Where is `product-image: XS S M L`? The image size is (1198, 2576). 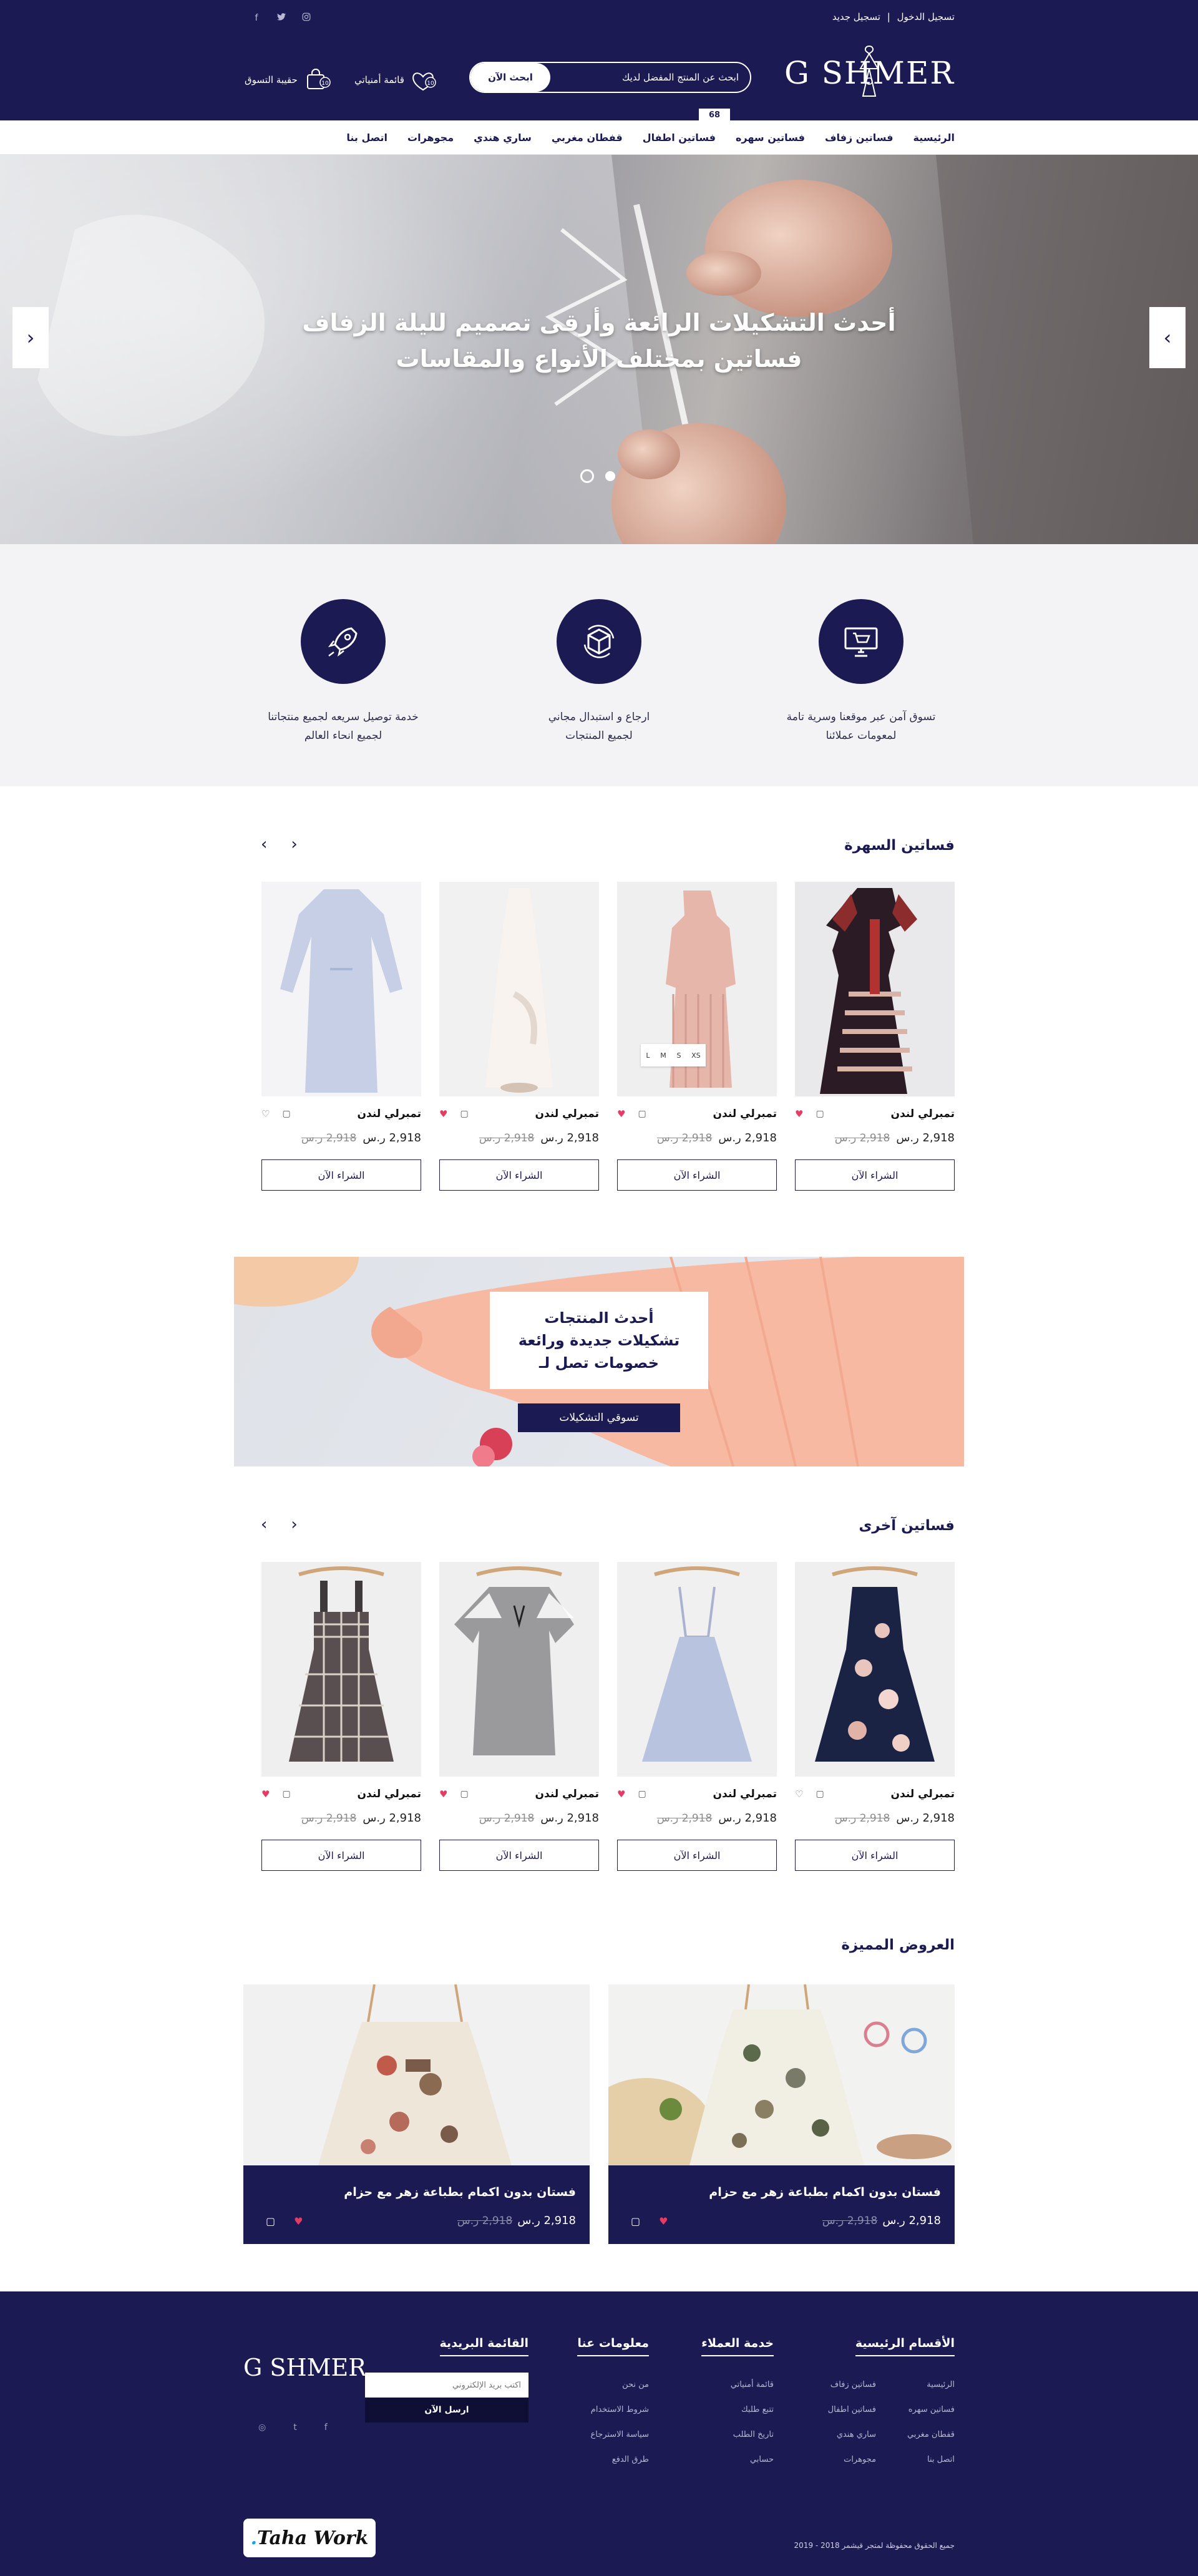
product-image: XS S M L is located at coordinates (697, 989).